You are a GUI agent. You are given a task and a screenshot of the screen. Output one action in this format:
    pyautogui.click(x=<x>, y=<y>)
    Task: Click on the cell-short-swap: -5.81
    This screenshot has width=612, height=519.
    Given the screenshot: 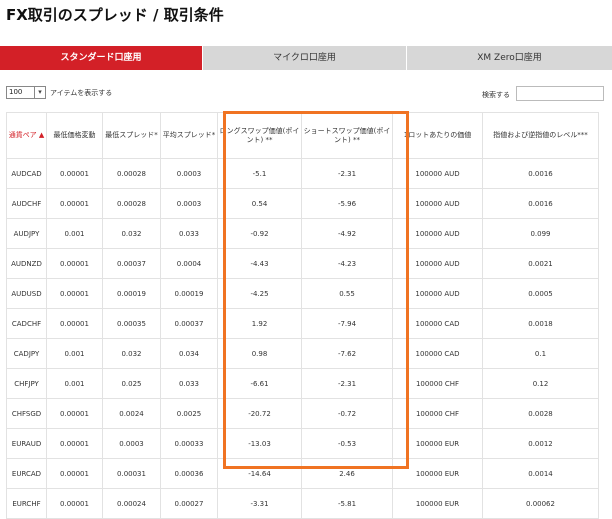 What is the action you would take?
    pyautogui.click(x=347, y=503)
    